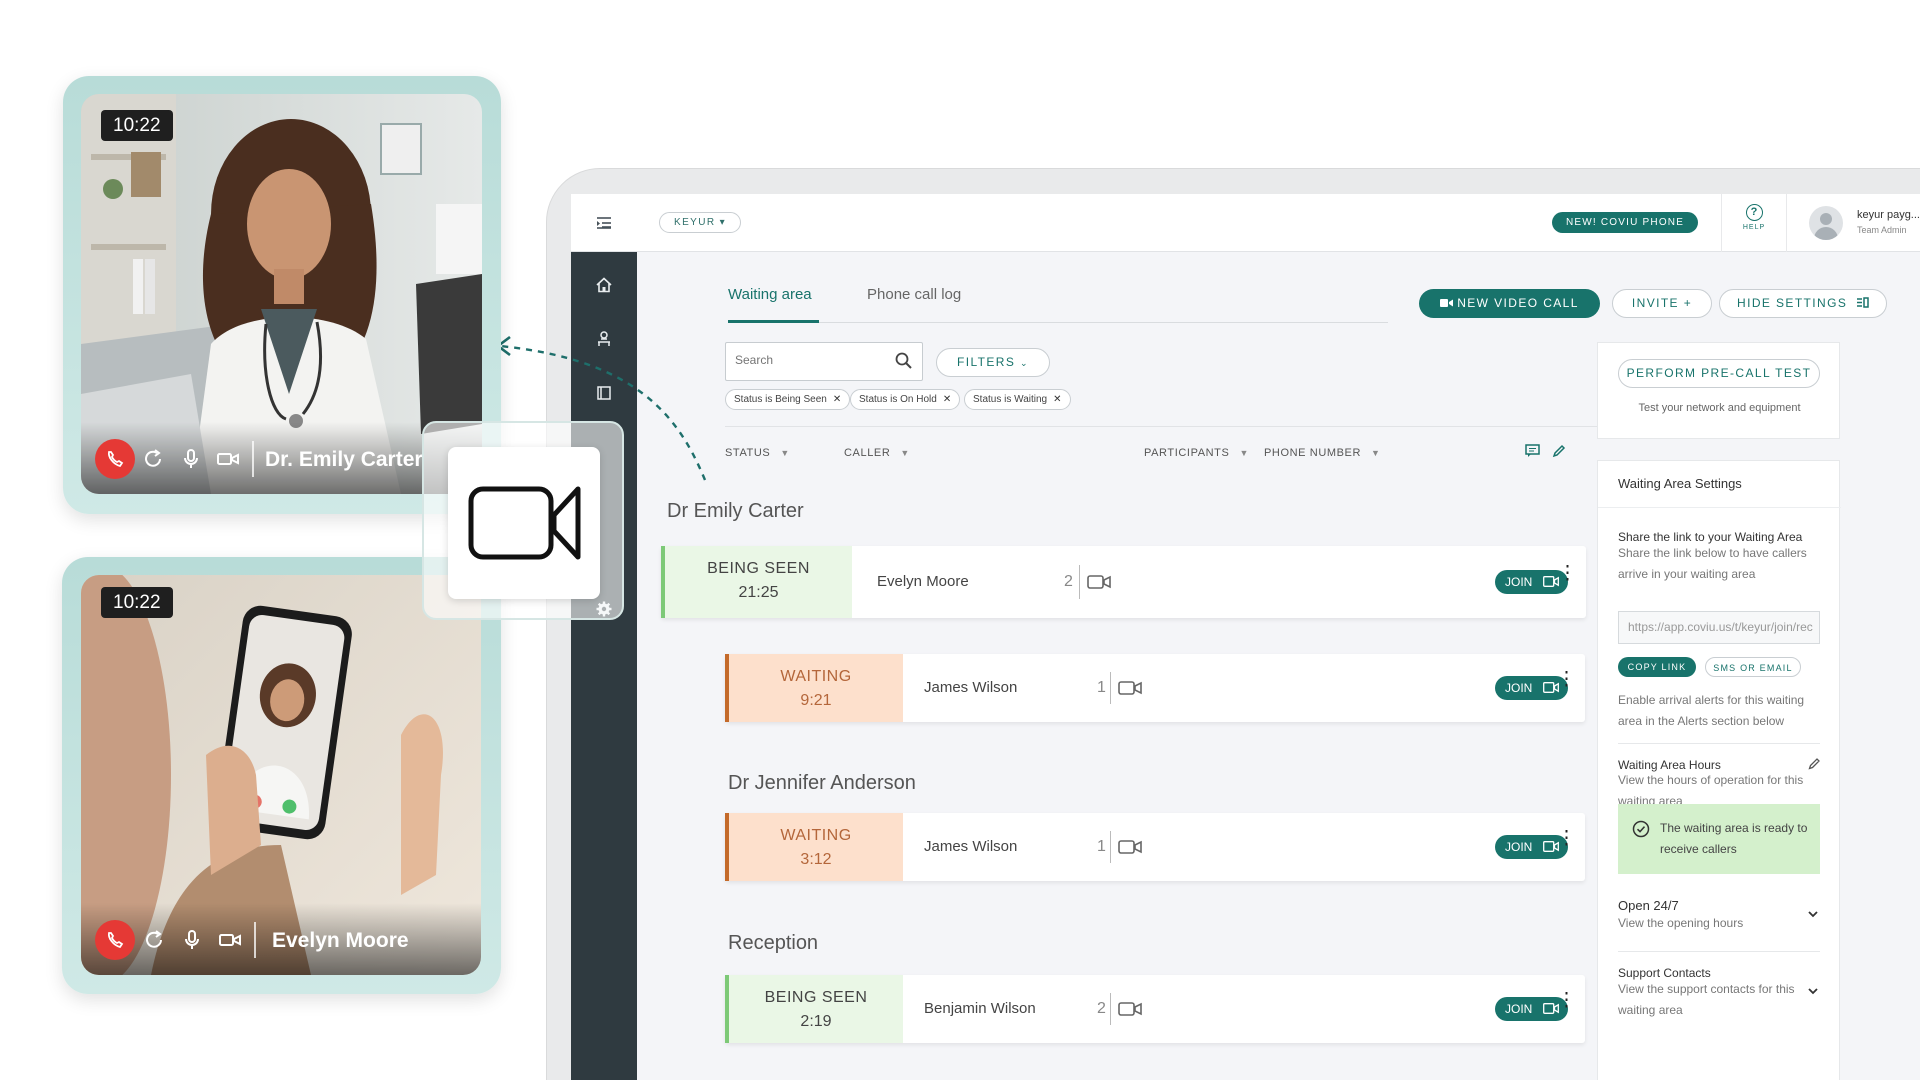 The image size is (1920, 1080). What do you see at coordinates (877, 453) in the screenshot?
I see `column-header-caller: CALLER ▼` at bounding box center [877, 453].